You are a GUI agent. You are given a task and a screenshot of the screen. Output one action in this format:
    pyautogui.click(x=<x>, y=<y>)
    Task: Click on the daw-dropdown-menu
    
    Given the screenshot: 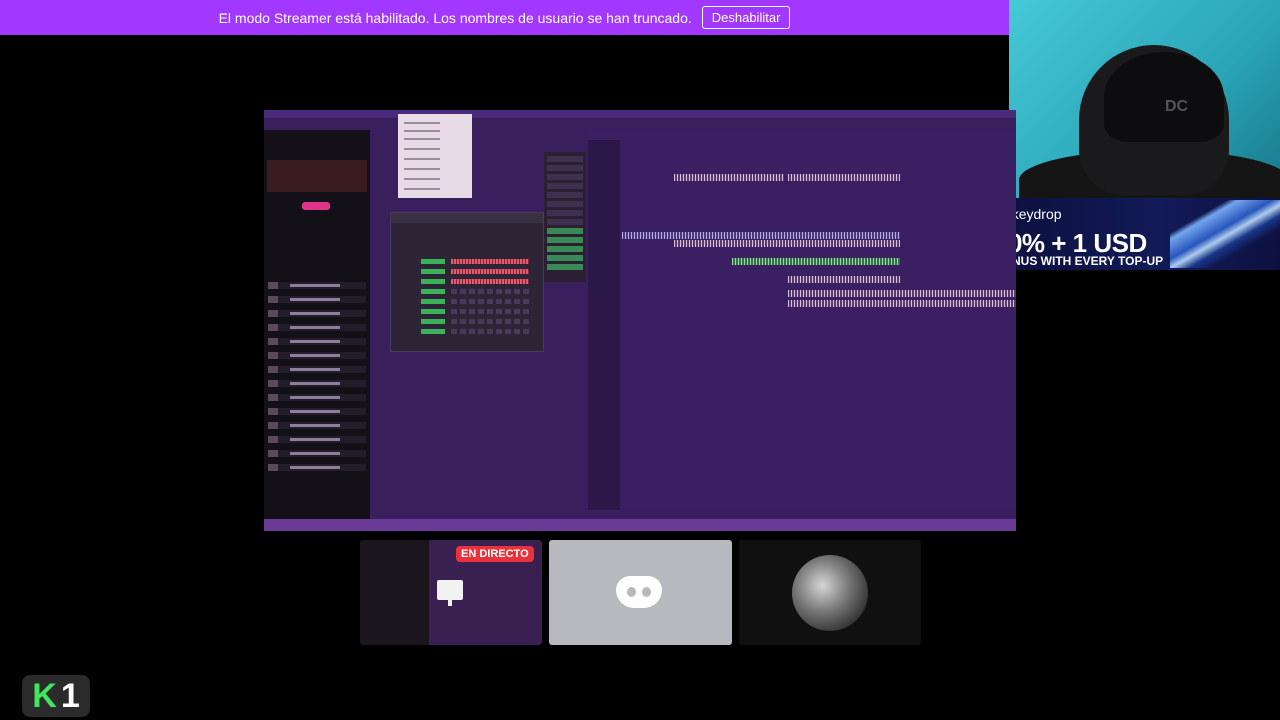 What is the action you would take?
    pyautogui.click(x=435, y=156)
    